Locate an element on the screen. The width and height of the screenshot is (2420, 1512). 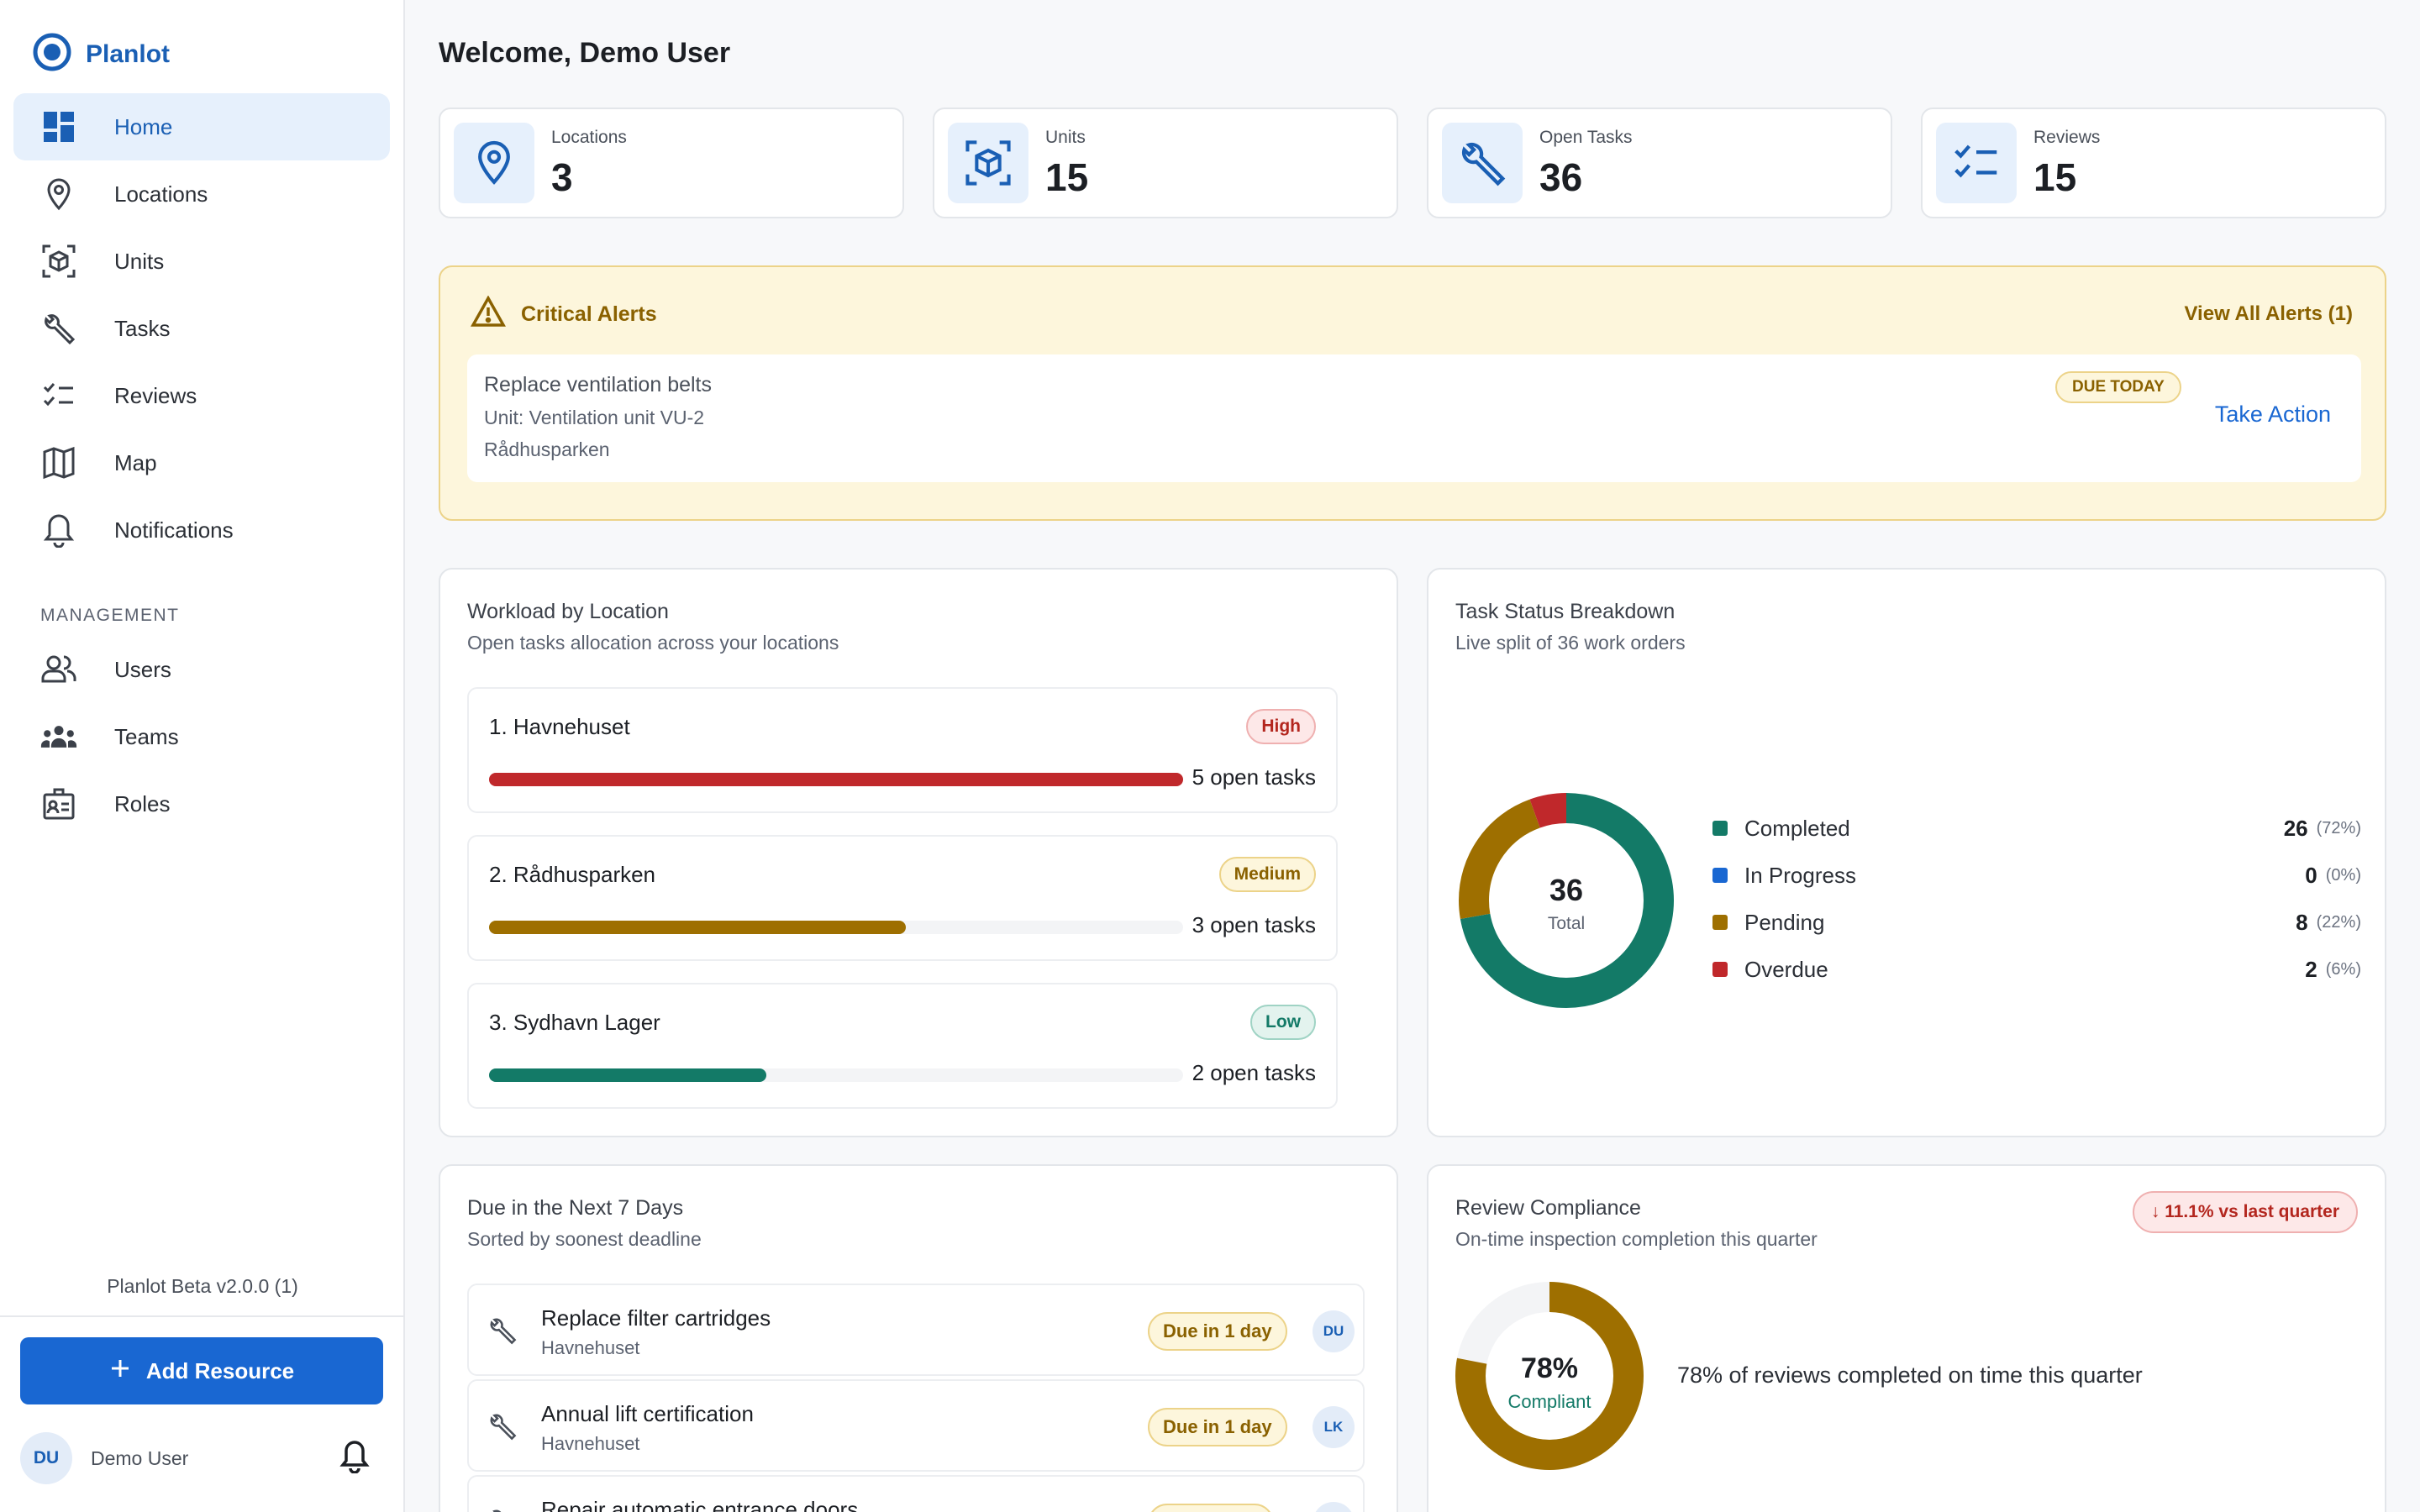
task-status-donut: 36 Total is located at coordinates (1566, 900).